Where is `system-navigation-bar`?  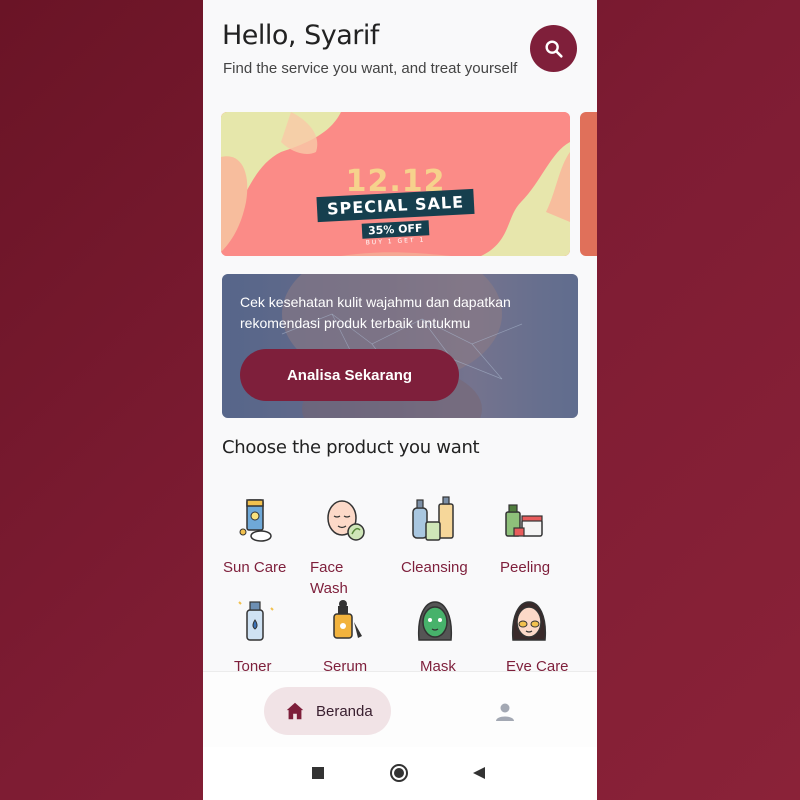 system-navigation-bar is located at coordinates (400, 773).